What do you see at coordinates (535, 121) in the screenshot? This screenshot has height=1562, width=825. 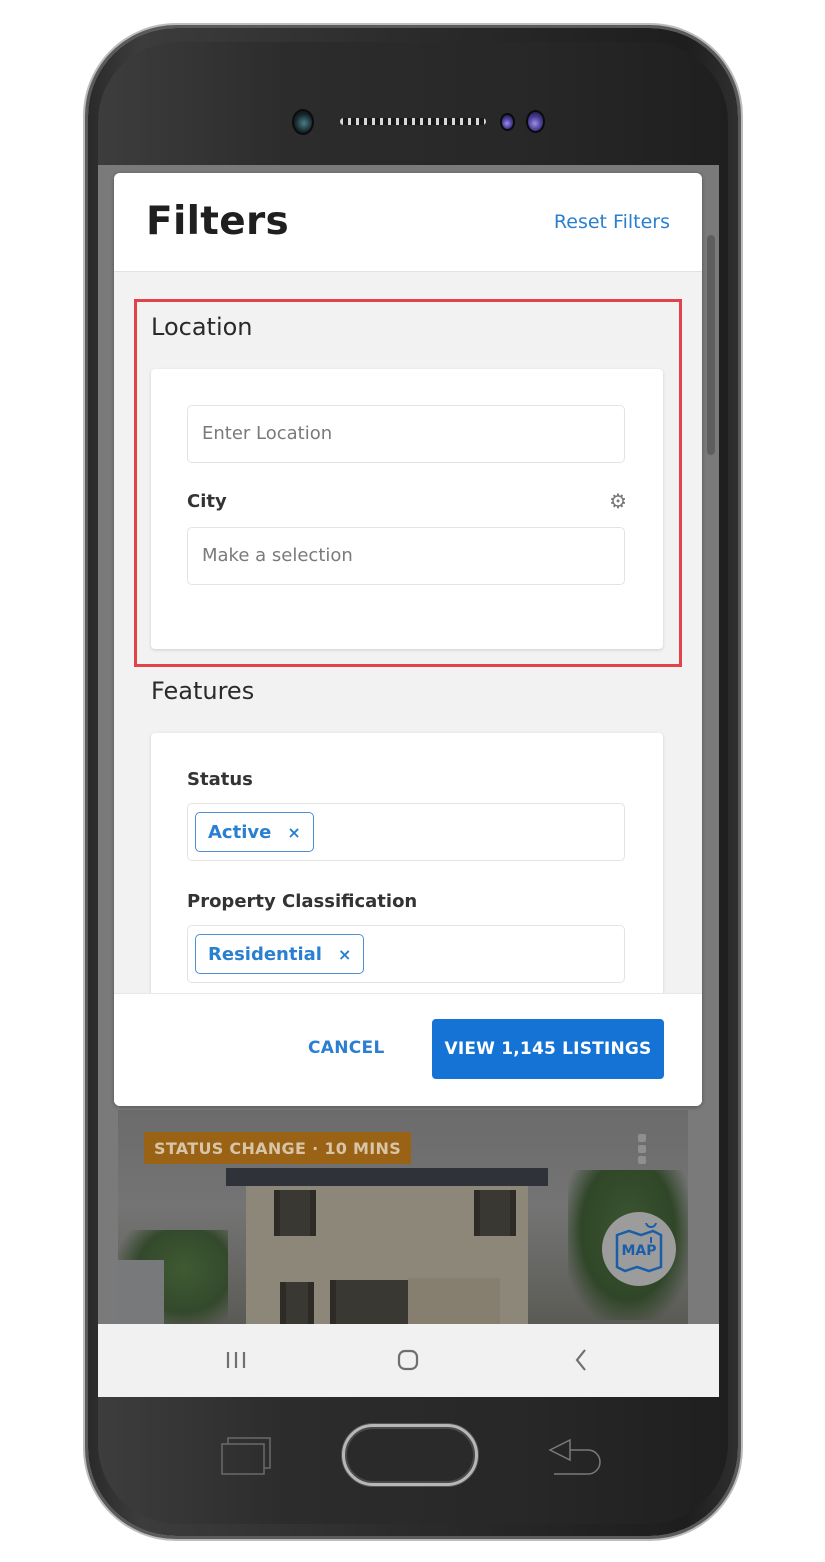 I see `iris-sensor-icon` at bounding box center [535, 121].